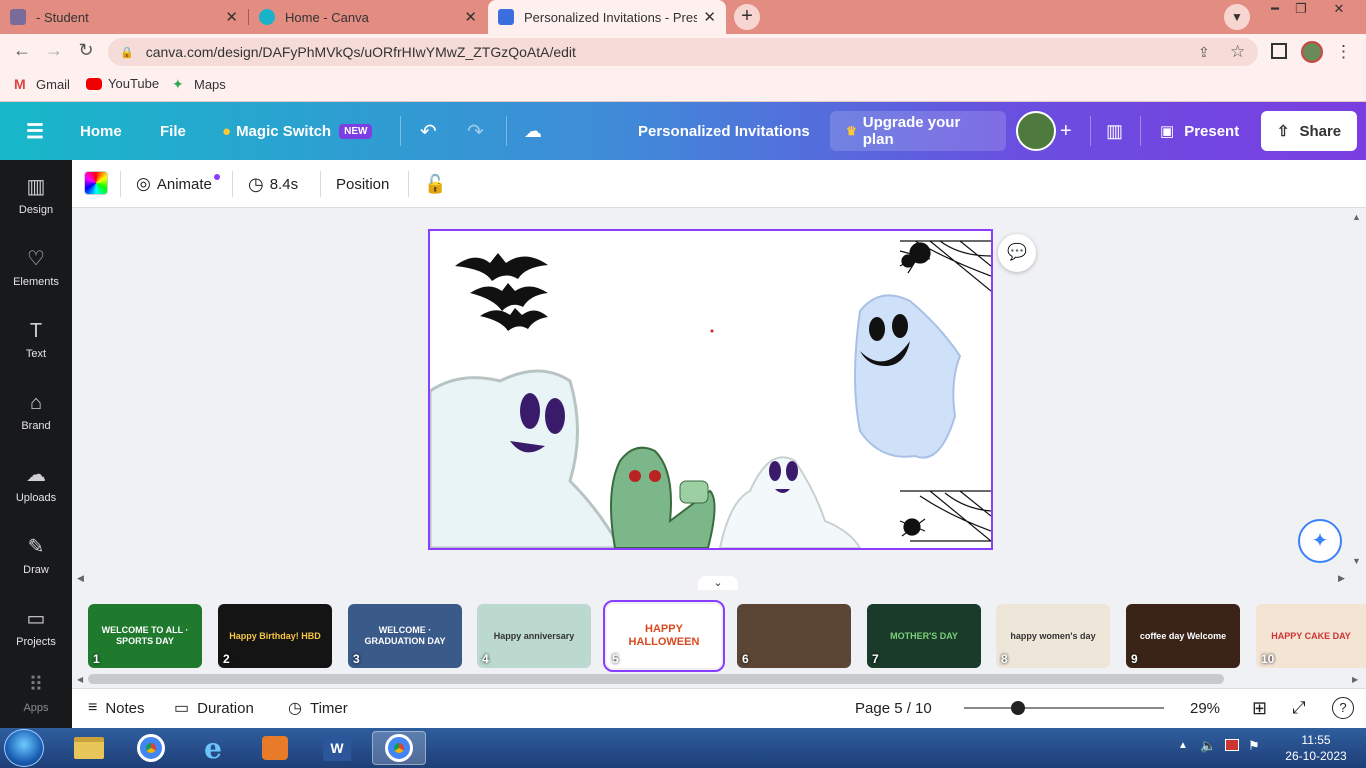 The image size is (1366, 768). I want to click on notes-button: ≡ Notes, so click(116, 708).